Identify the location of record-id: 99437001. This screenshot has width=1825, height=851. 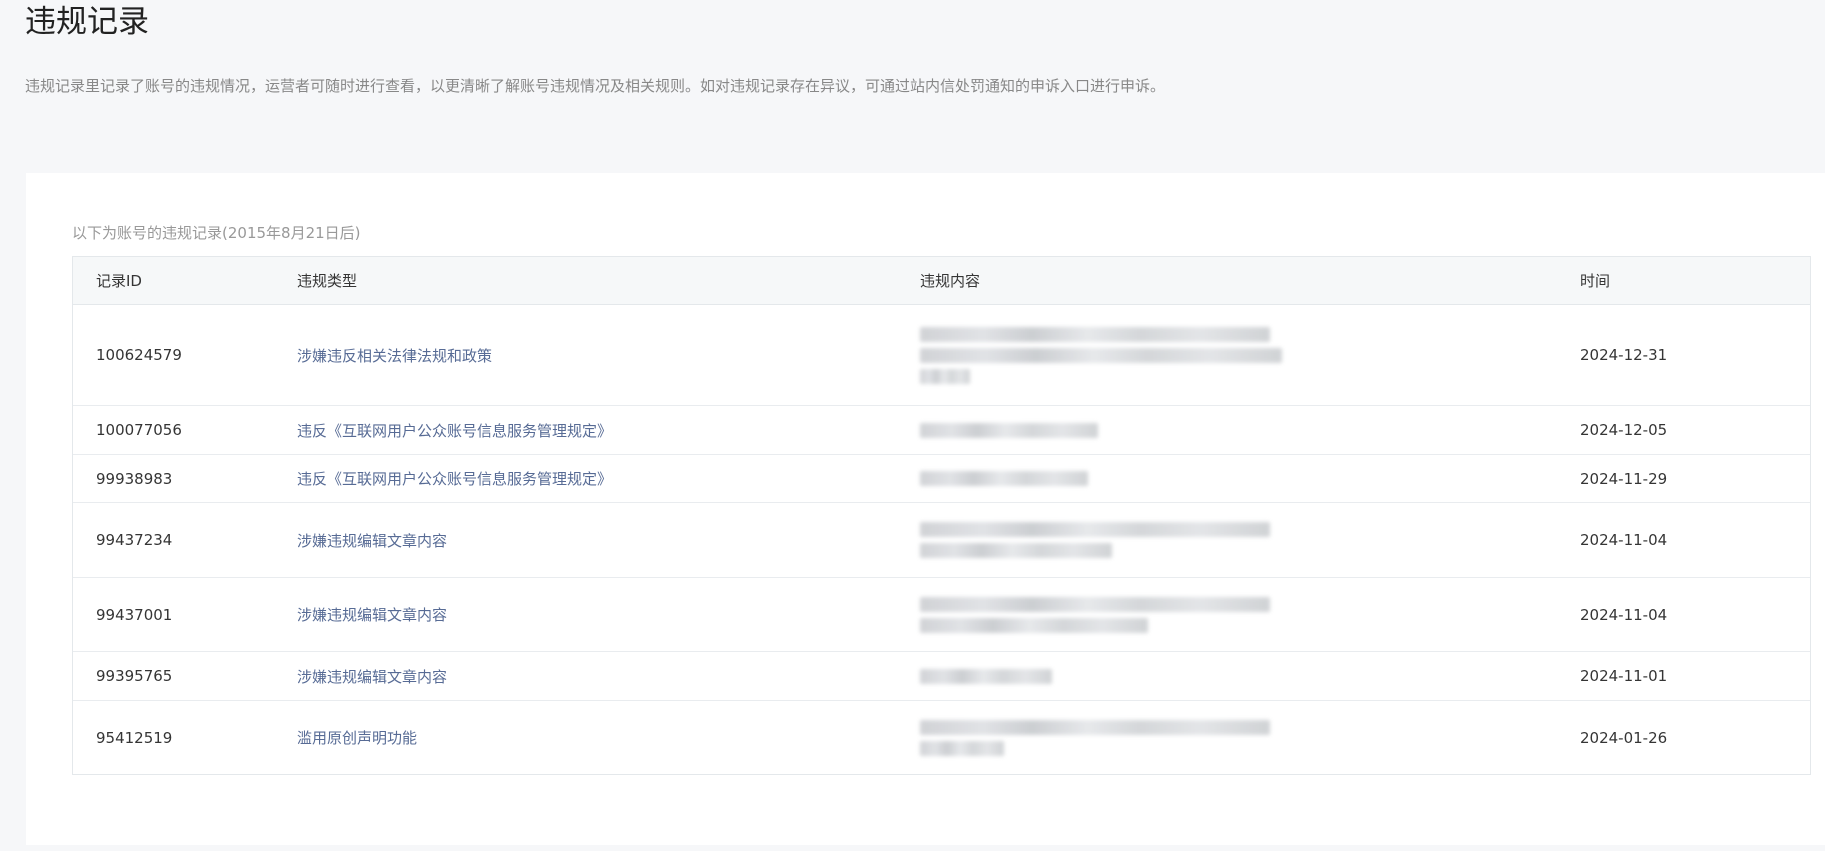
(134, 614).